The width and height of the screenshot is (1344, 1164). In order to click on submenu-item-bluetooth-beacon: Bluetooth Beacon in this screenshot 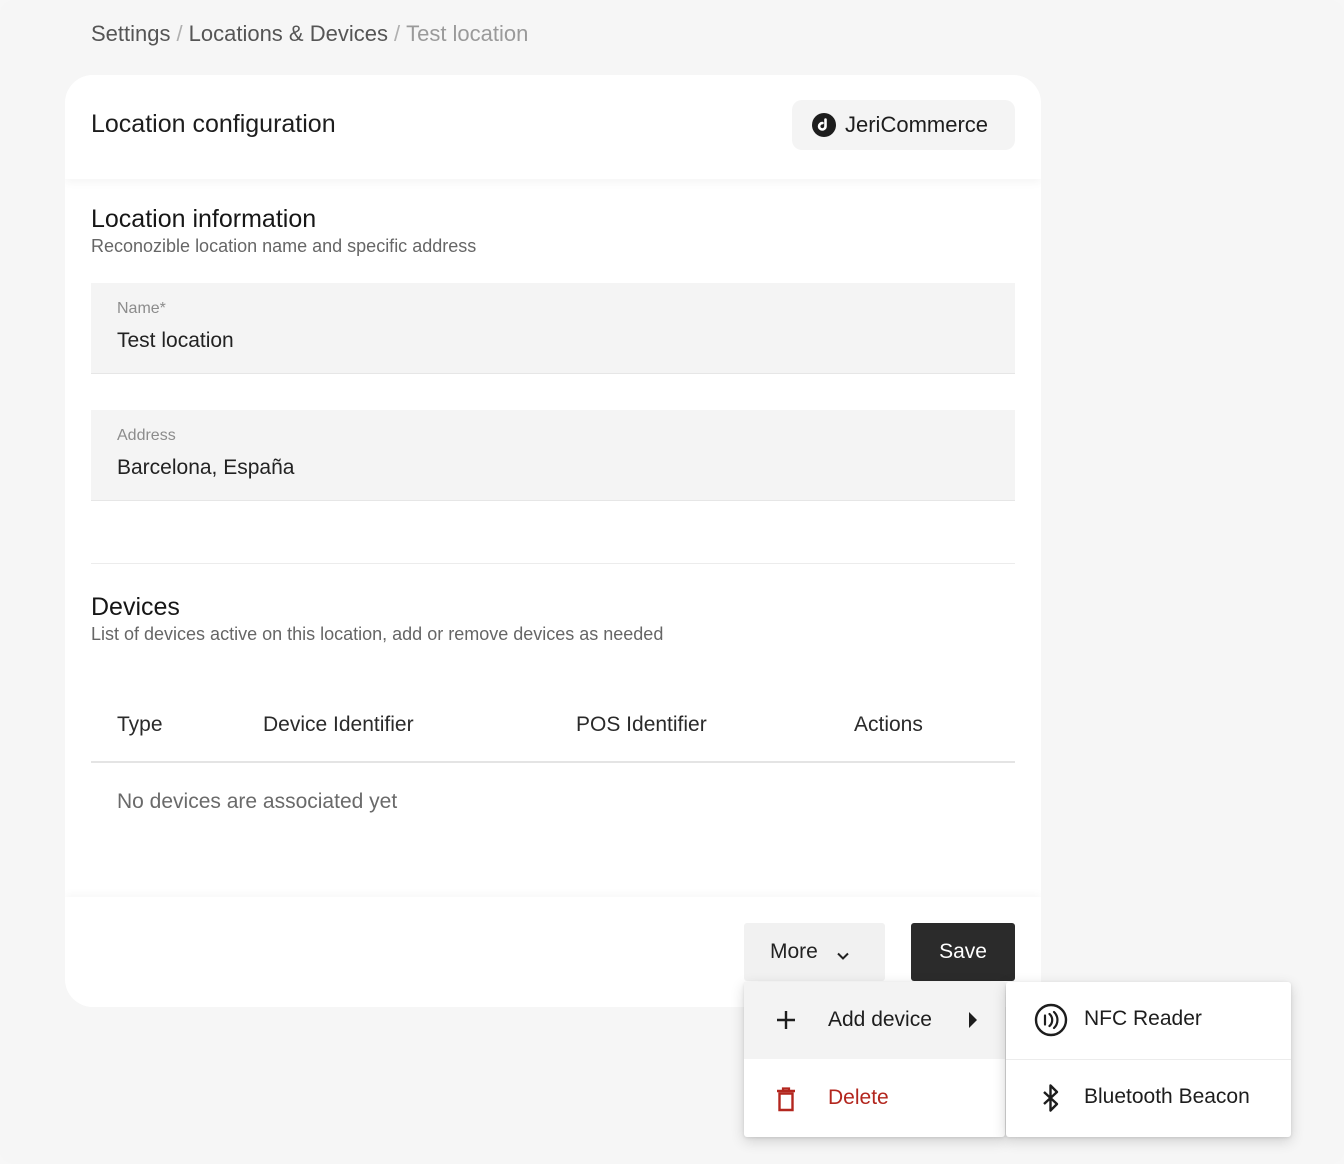, I will do `click(1148, 1098)`.